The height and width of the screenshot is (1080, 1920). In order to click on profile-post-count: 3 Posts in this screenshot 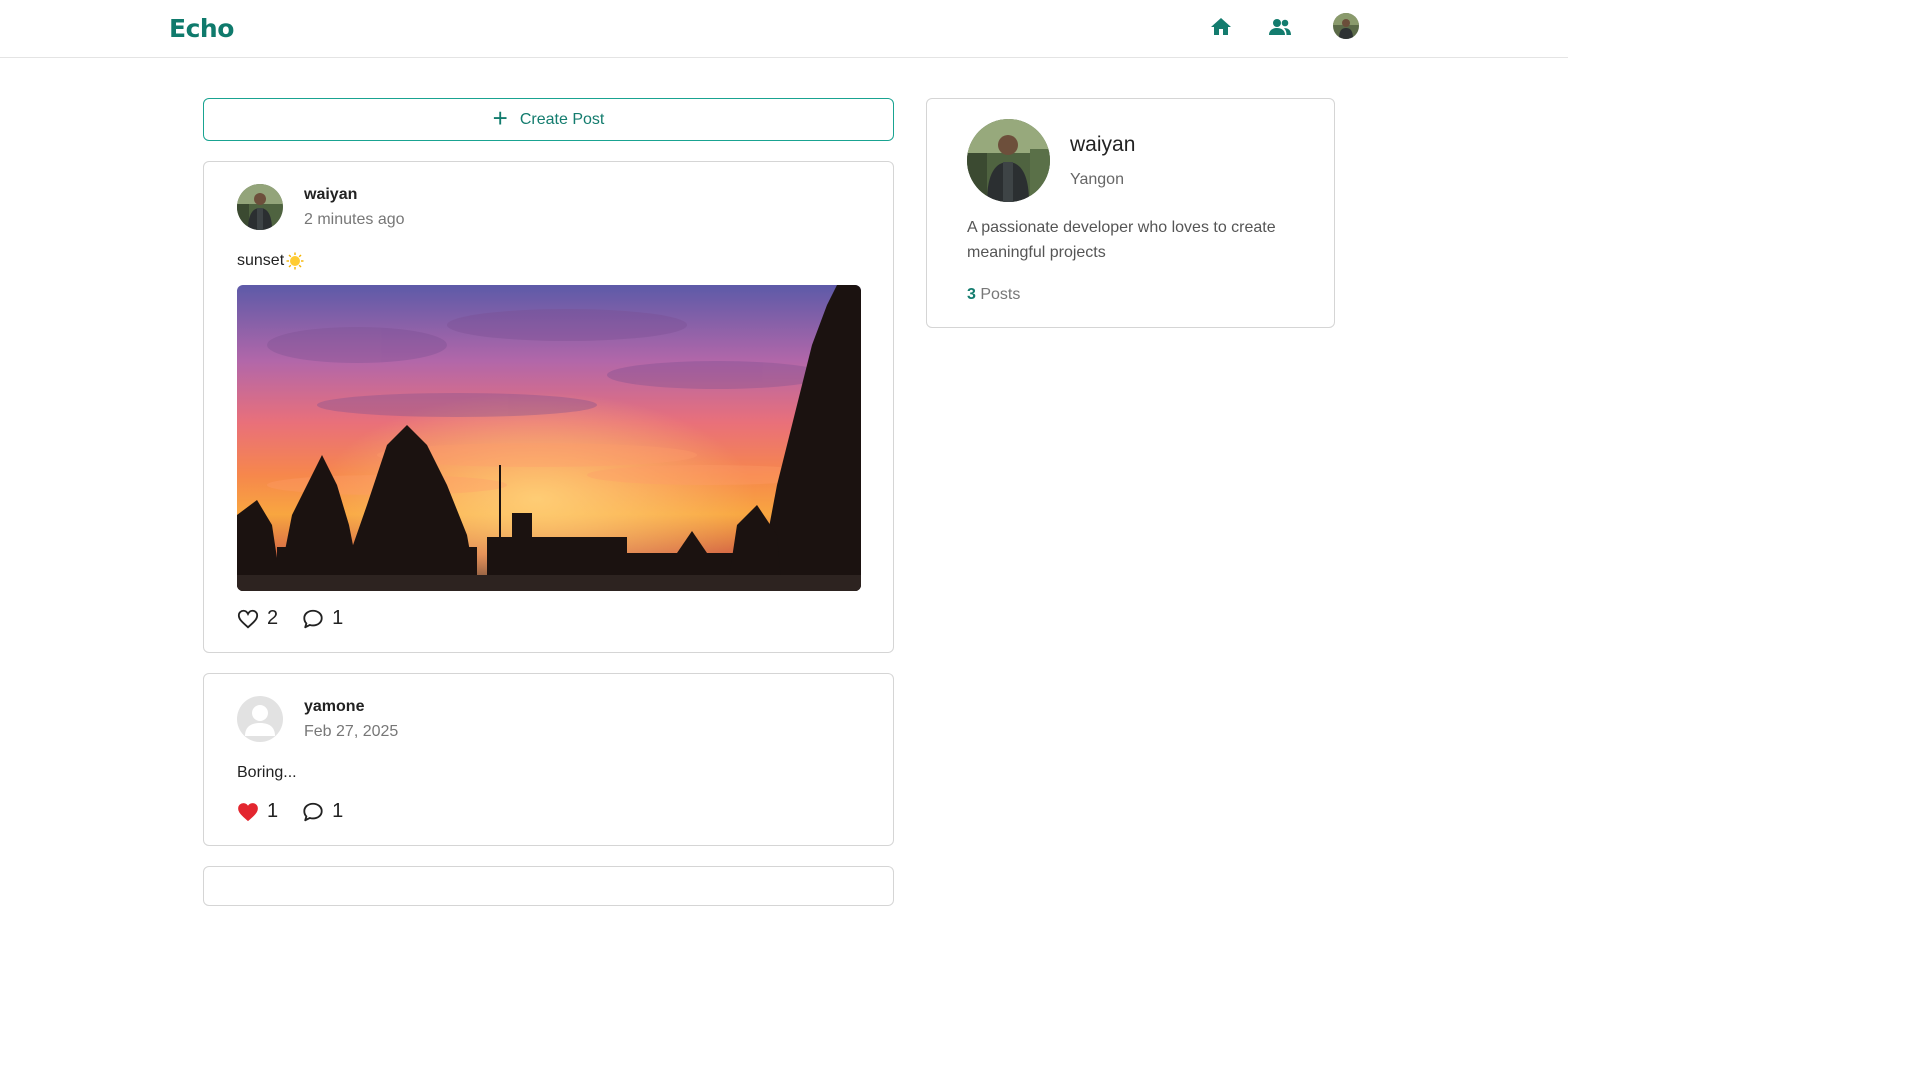, I will do `click(993, 295)`.